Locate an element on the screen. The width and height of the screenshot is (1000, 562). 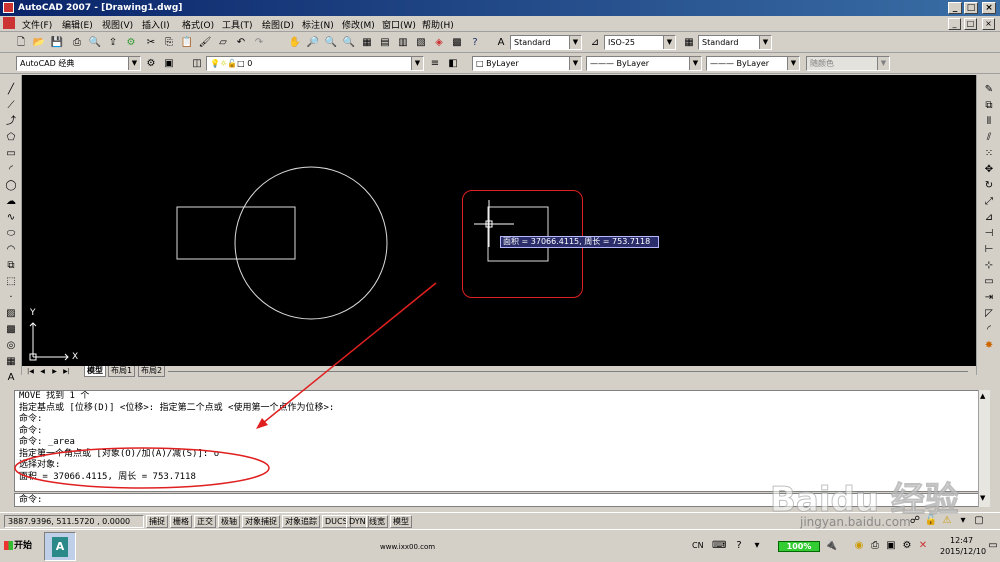
toggle-lineweight: 线宽 is located at coordinates (377, 521).